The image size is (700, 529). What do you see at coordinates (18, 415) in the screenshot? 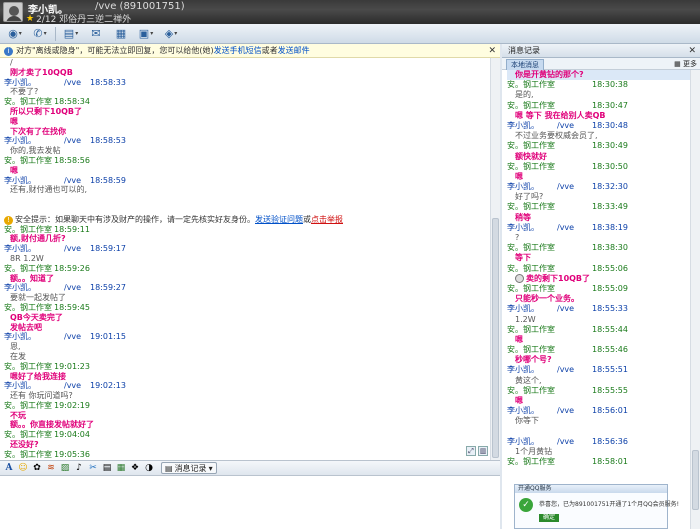
I see `message-text: 不玩` at bounding box center [18, 415].